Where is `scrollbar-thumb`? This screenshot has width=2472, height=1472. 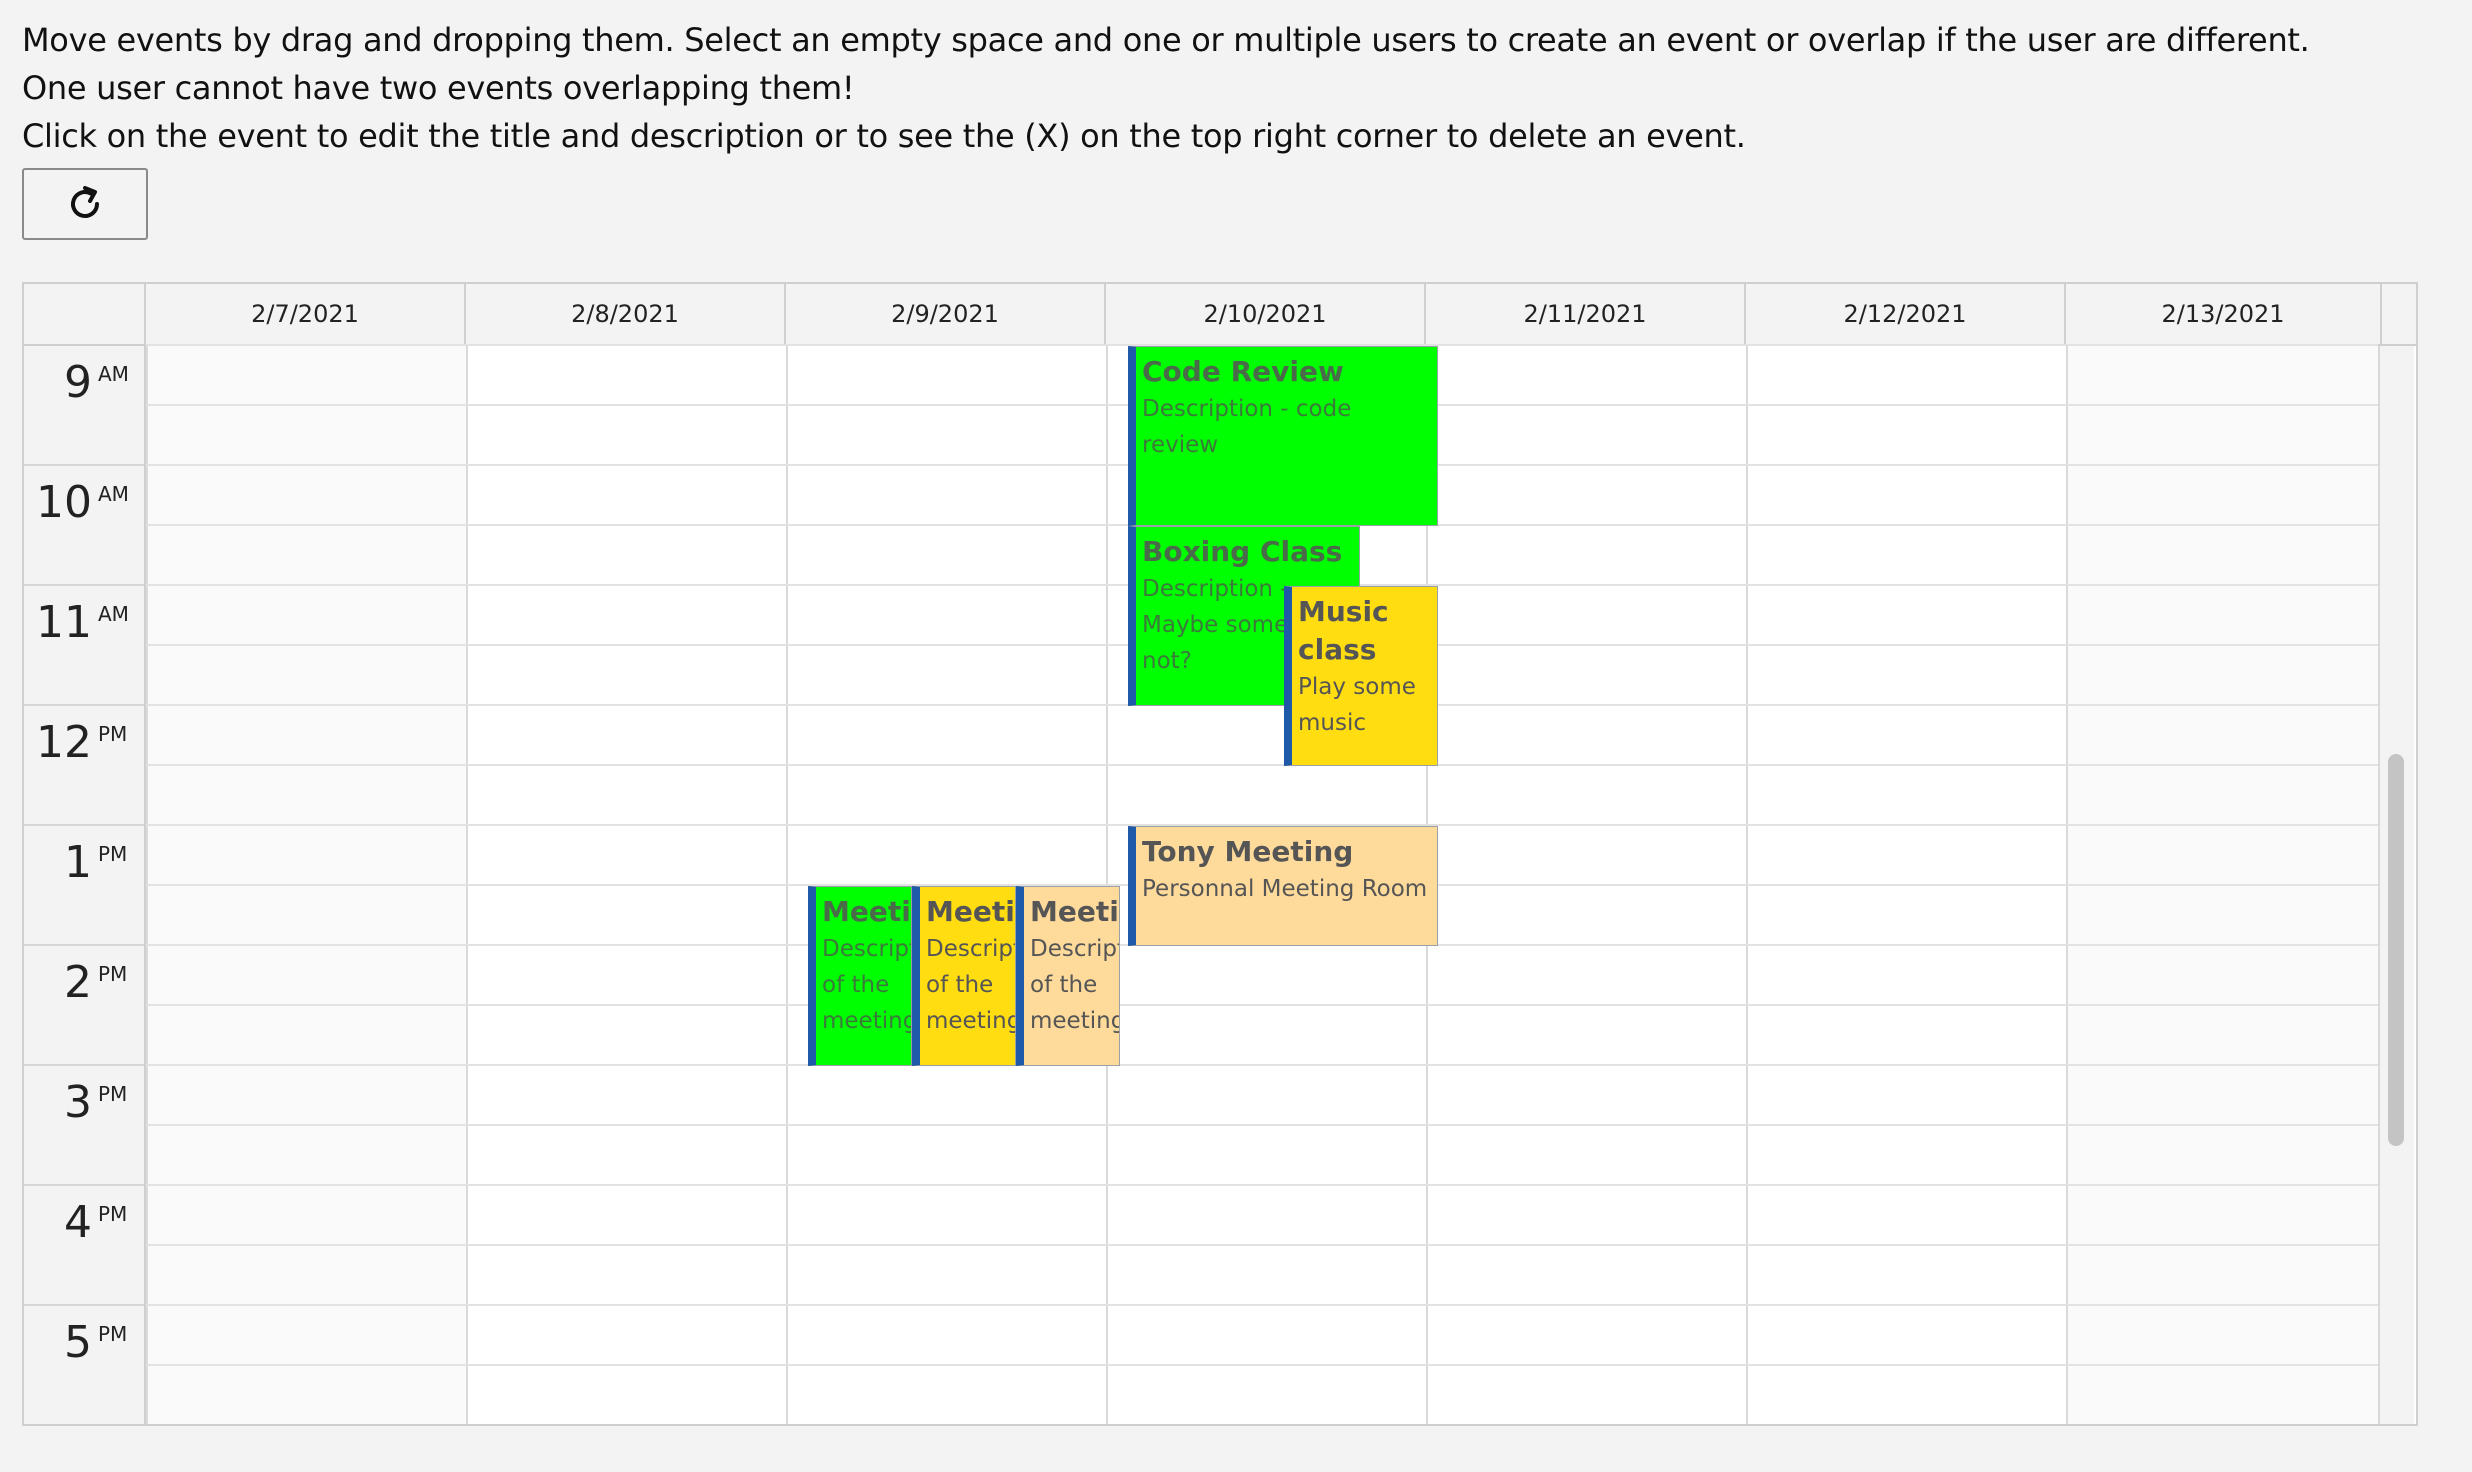
scrollbar-thumb is located at coordinates (2396, 950).